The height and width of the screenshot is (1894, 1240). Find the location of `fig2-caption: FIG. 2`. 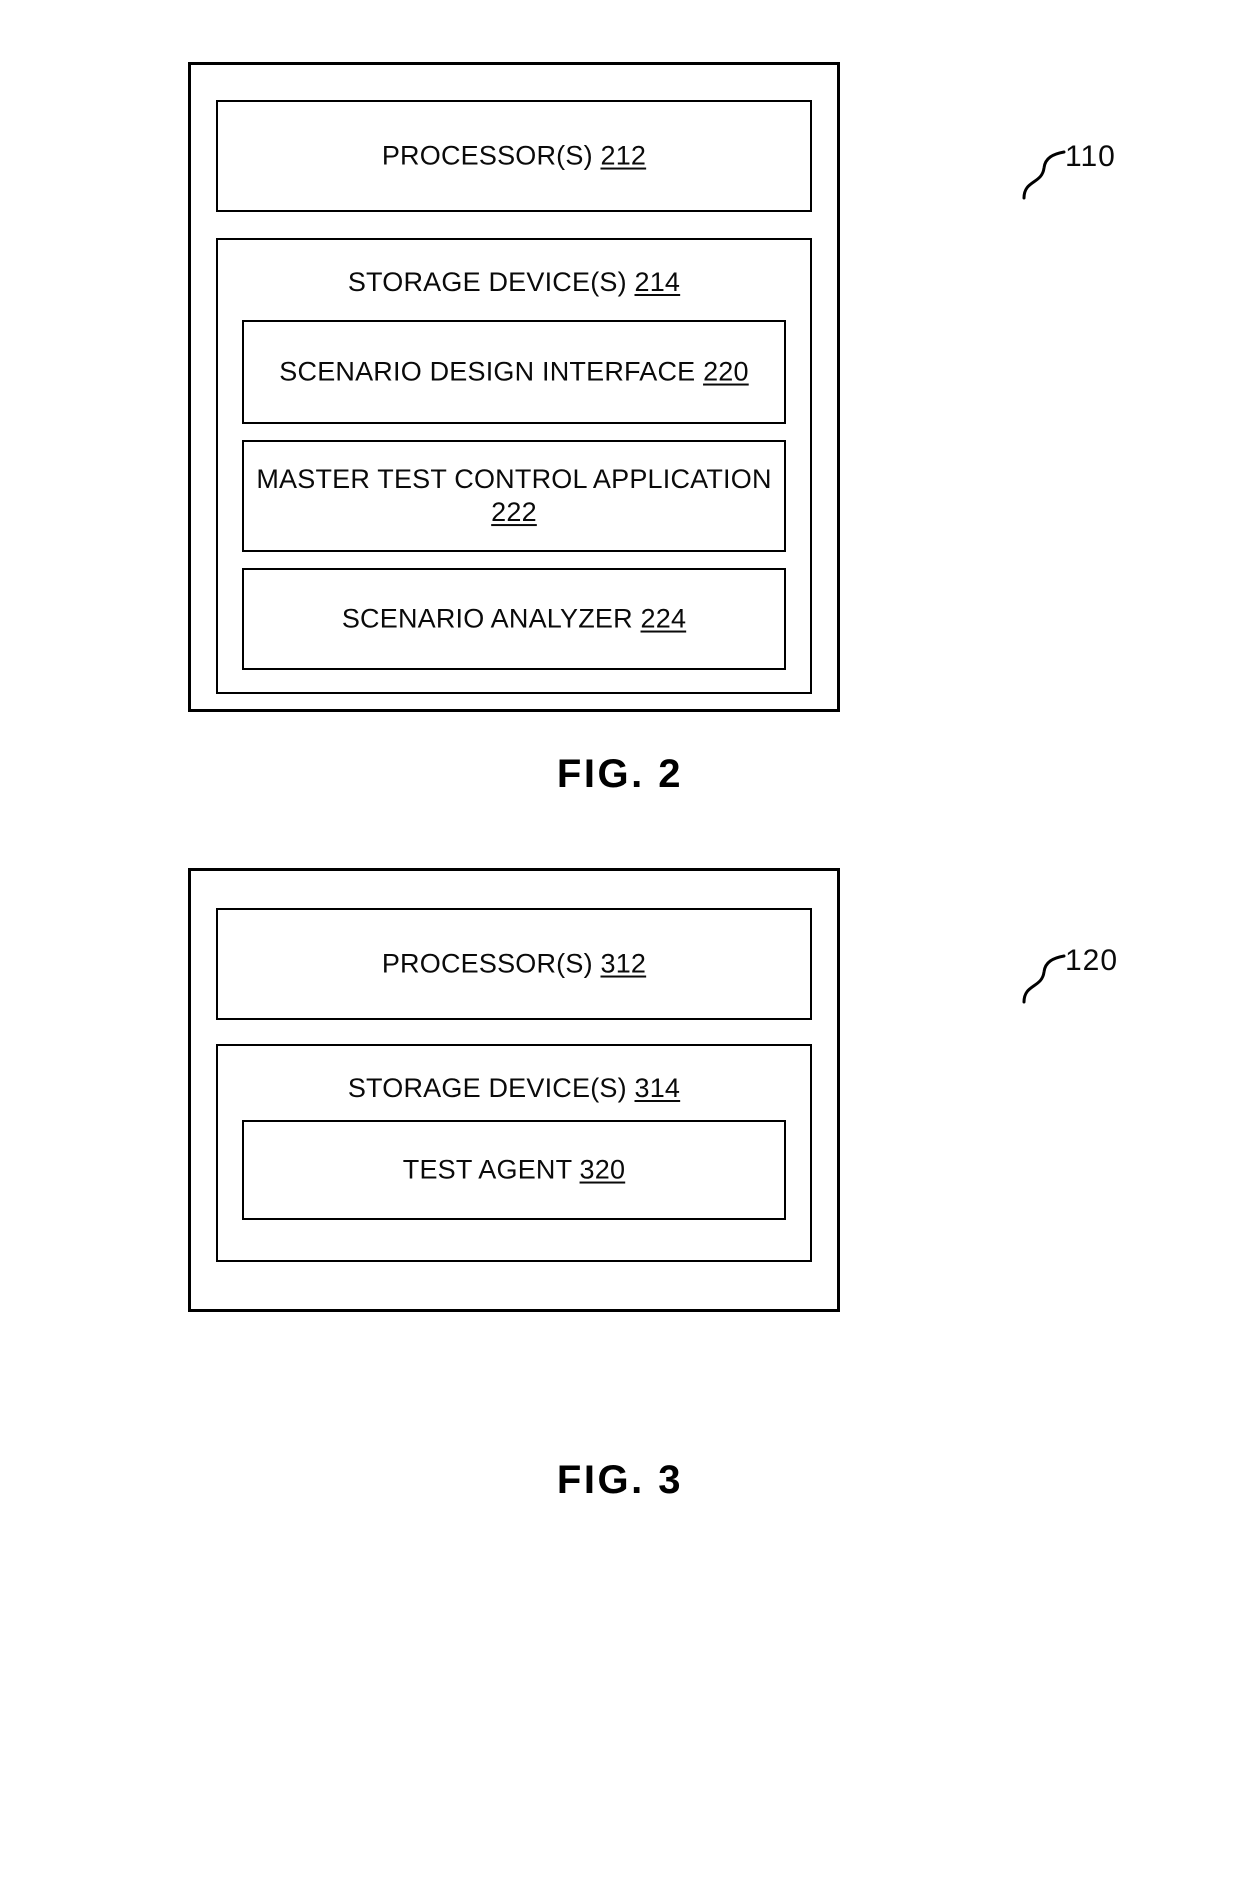

fig2-caption: FIG. 2 is located at coordinates (620, 774).